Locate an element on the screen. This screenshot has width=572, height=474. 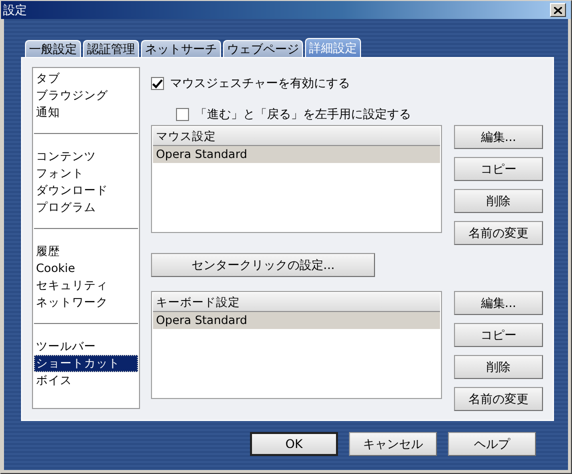
sidebar-item: ブラウジング is located at coordinates (86, 95).